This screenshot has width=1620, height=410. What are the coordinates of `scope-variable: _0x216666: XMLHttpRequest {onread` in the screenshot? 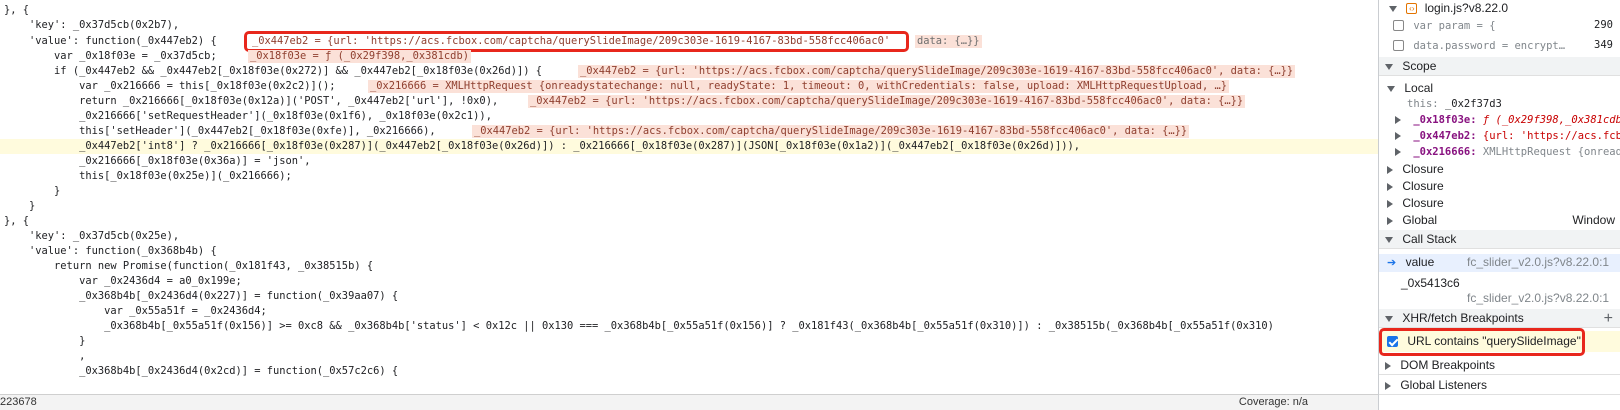 It's located at (1499, 152).